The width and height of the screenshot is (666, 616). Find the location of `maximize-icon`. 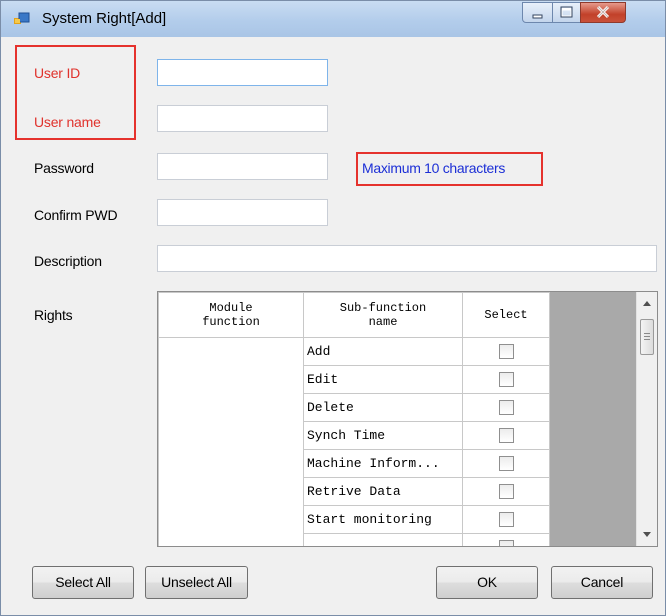

maximize-icon is located at coordinates (566, 12).